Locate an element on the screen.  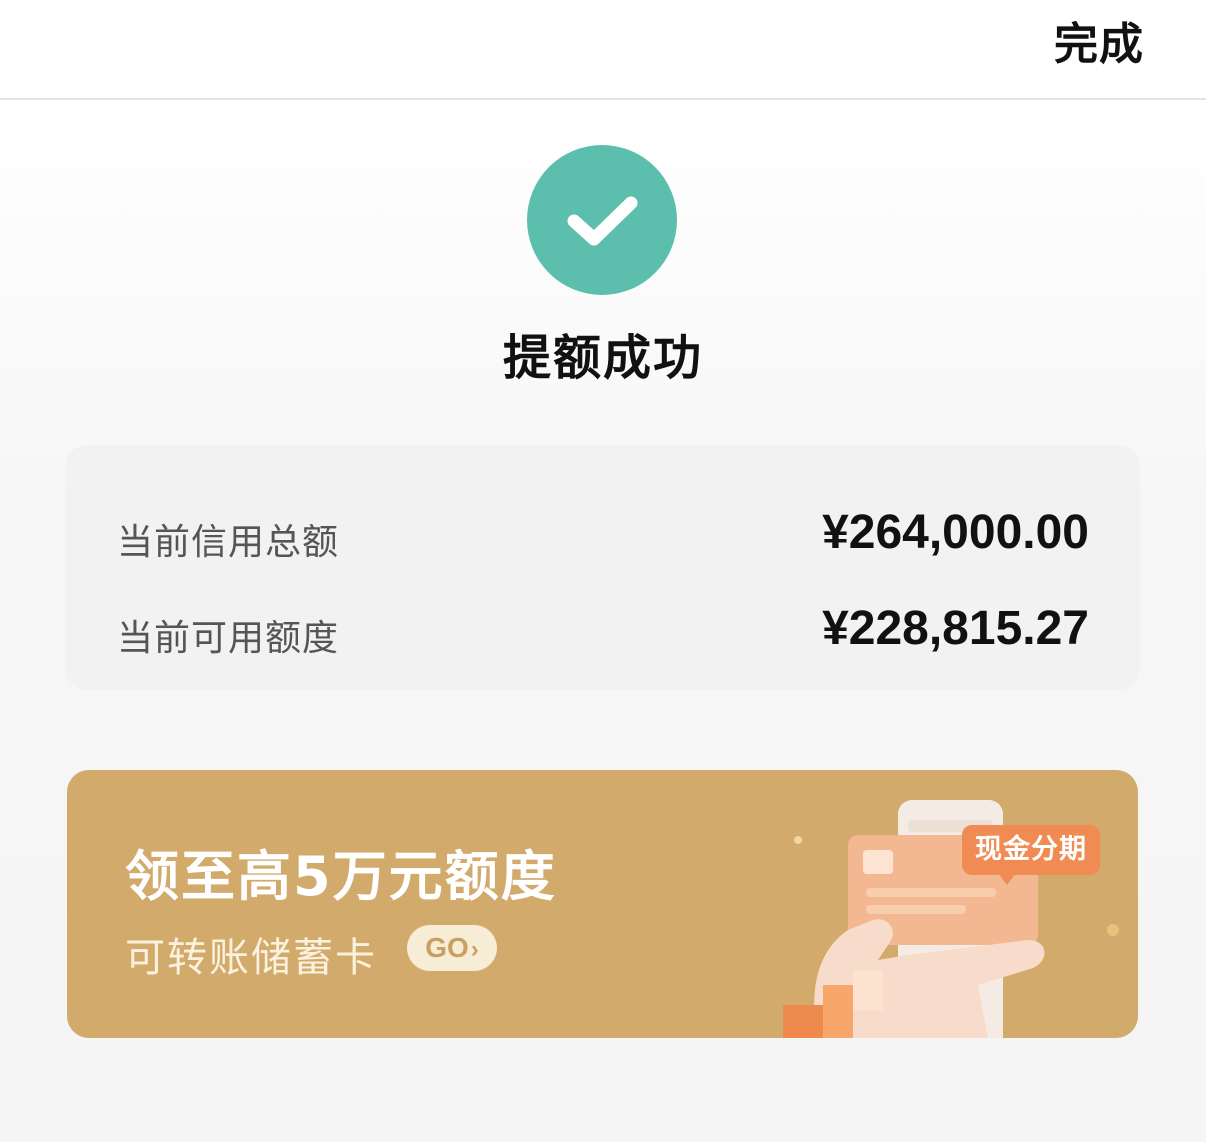
top-bar: 完成 is located at coordinates (603, 50).